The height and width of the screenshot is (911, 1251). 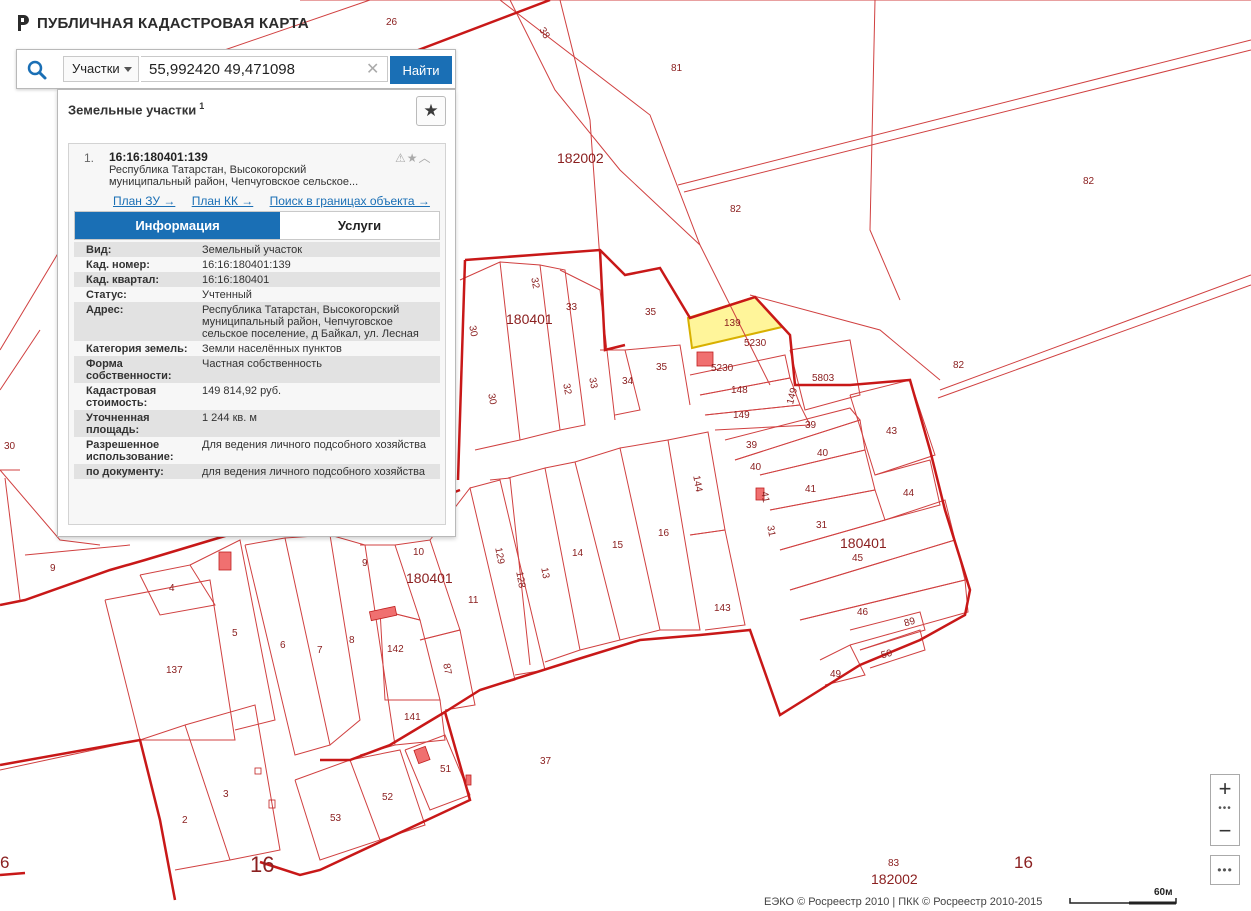 I want to click on parcel-label: 8, so click(x=352, y=640).